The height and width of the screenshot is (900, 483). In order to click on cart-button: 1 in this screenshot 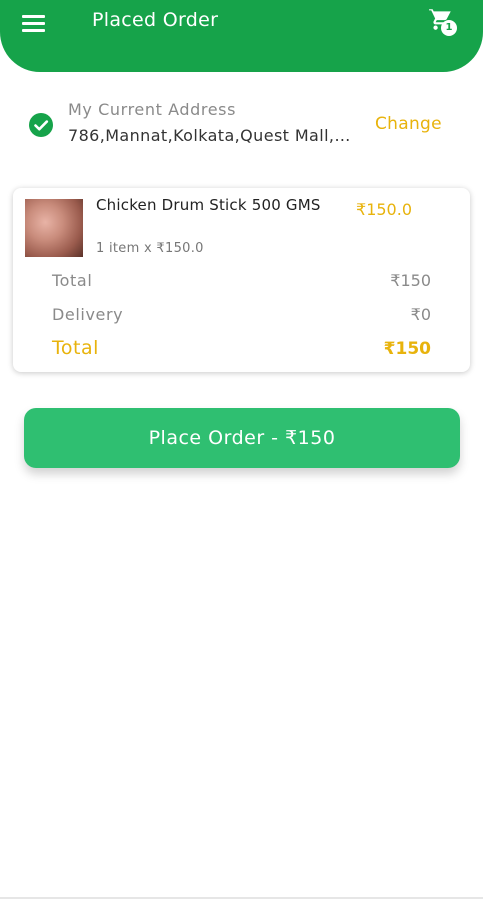, I will do `click(444, 22)`.